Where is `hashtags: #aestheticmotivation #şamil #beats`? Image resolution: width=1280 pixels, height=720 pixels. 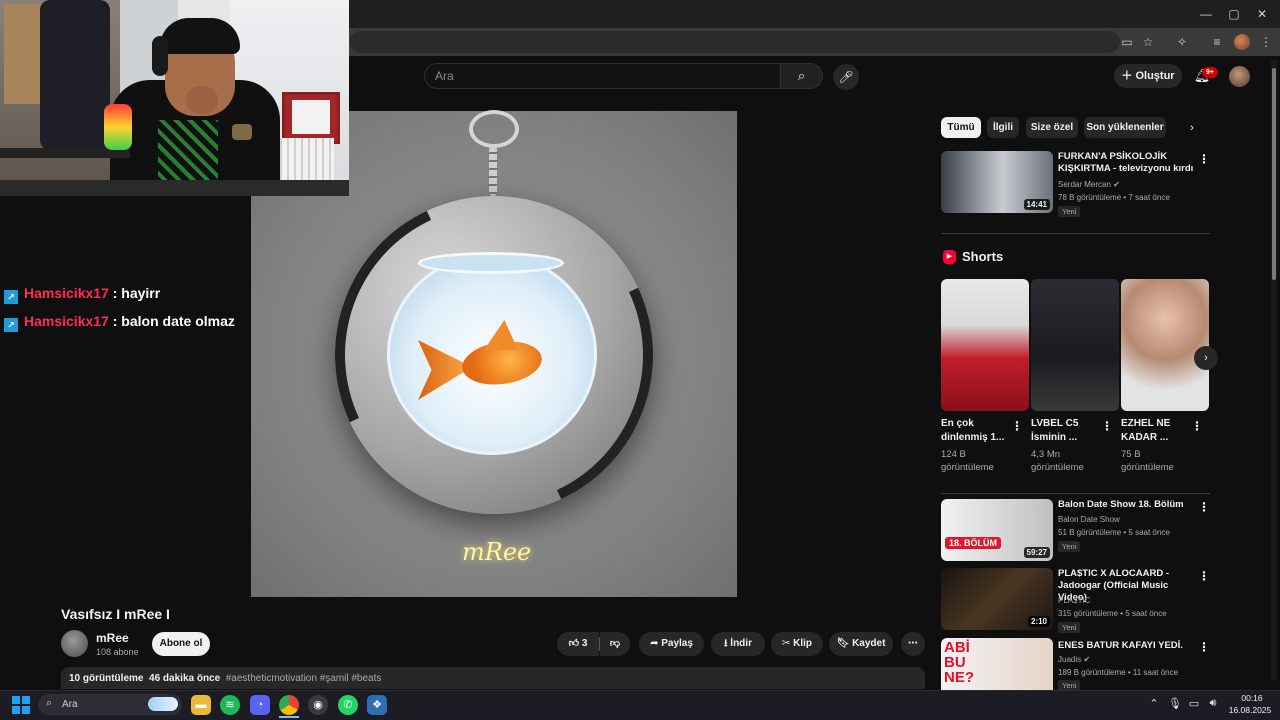
hashtags: #aestheticmotivation #şamil #beats is located at coordinates (304, 678).